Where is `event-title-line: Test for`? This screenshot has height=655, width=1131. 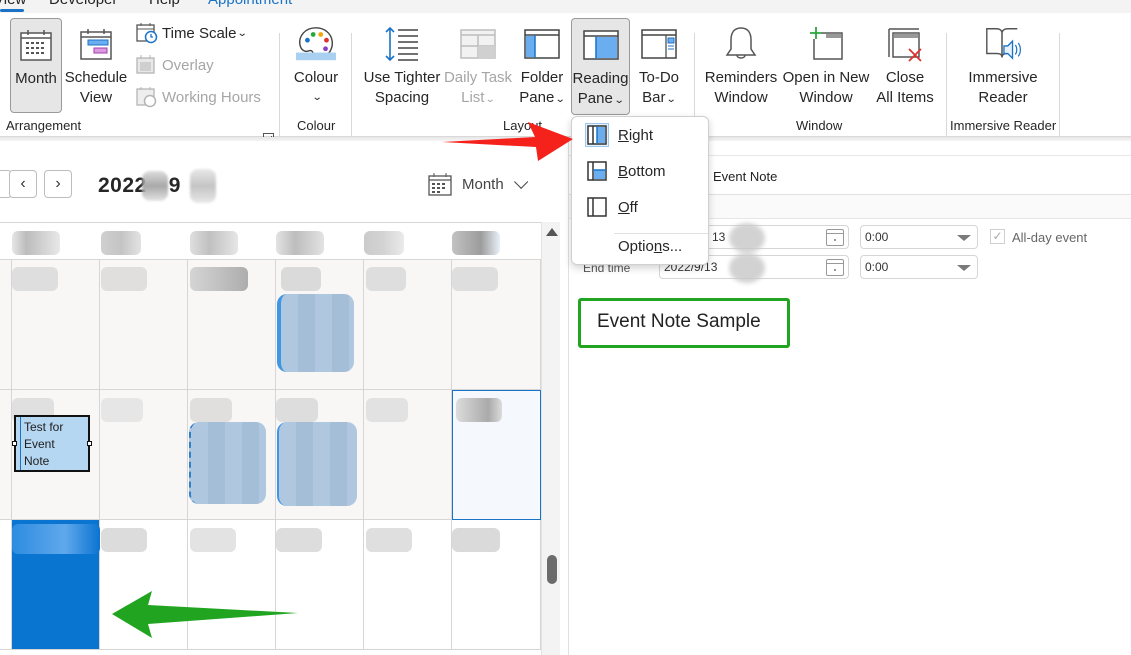 event-title-line: Test for is located at coordinates (44, 427).